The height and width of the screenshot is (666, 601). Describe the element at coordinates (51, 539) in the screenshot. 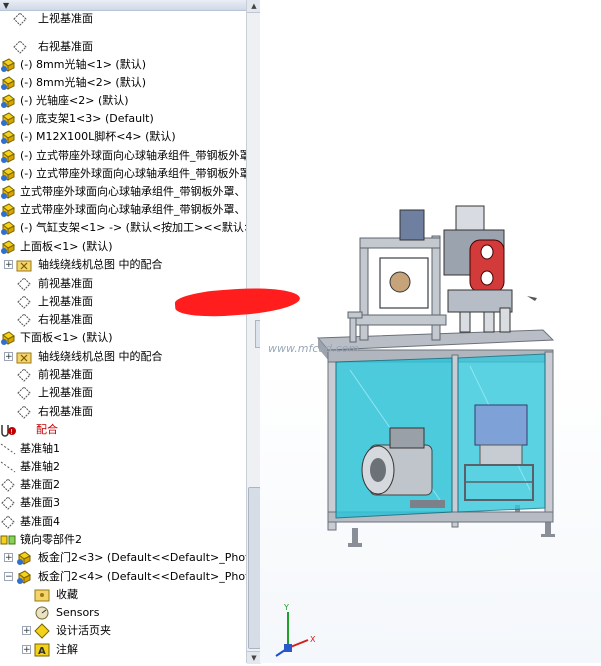

I see `tree-row-label: 镜向零部件2` at that location.